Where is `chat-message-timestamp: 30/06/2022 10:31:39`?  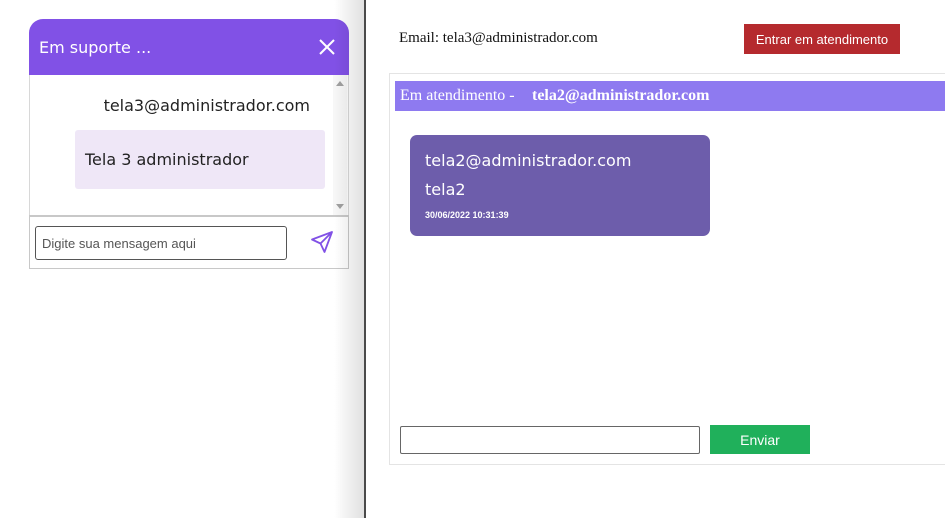
chat-message-timestamp: 30/06/2022 10:31:39 is located at coordinates (467, 215).